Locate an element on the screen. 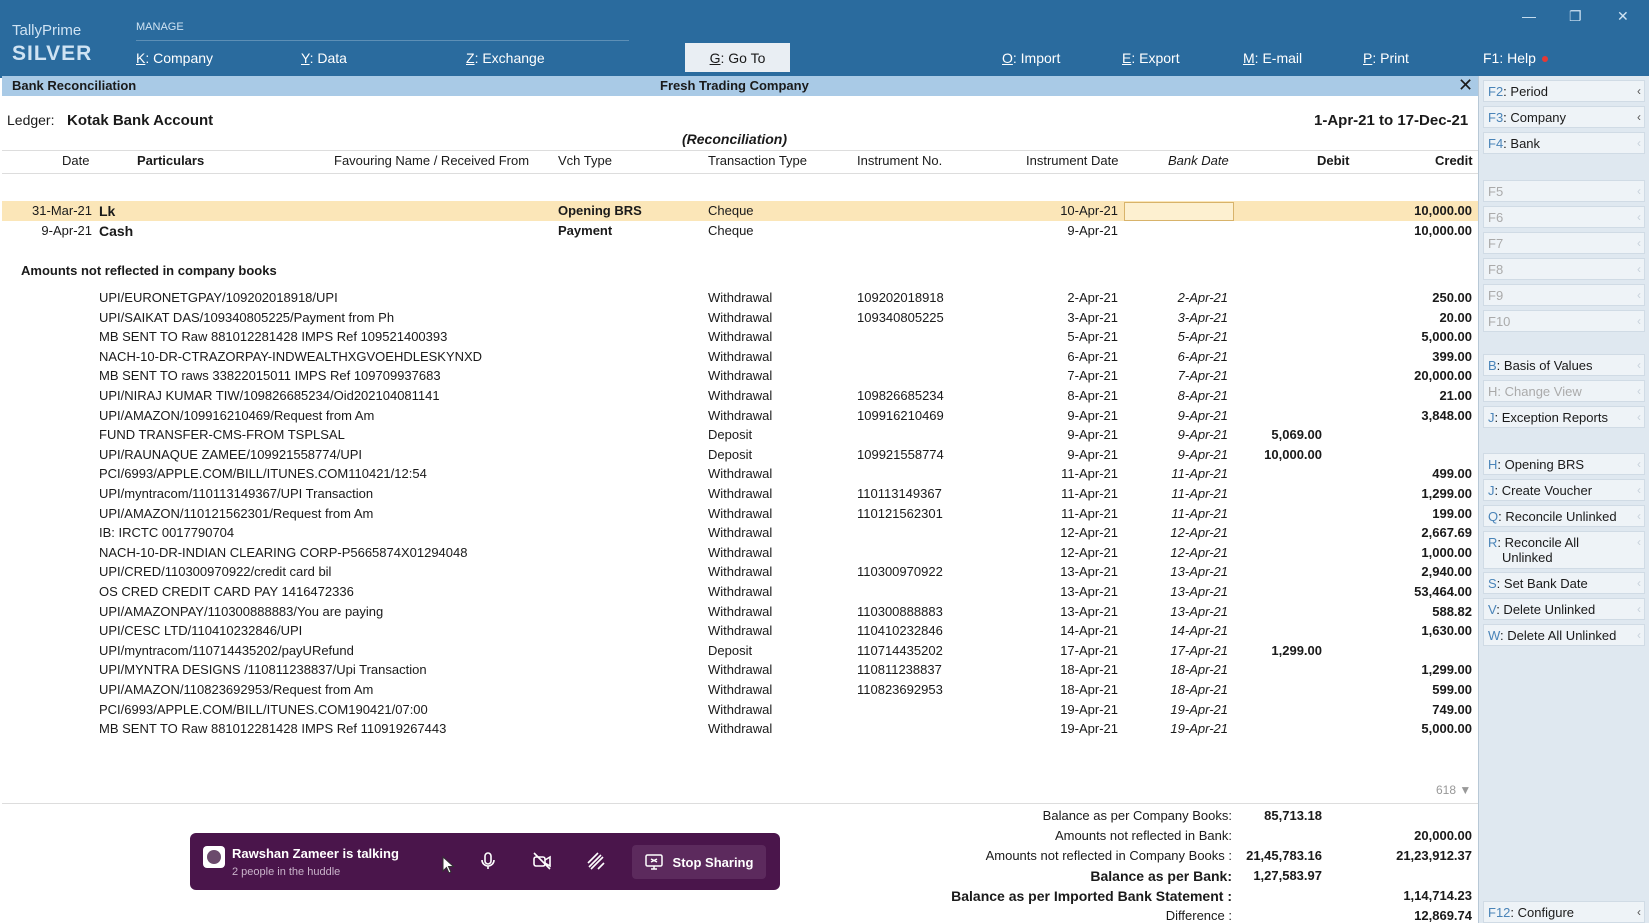  sidebar-item-configure: F12: Configure ‹ is located at coordinates (1564, 912).